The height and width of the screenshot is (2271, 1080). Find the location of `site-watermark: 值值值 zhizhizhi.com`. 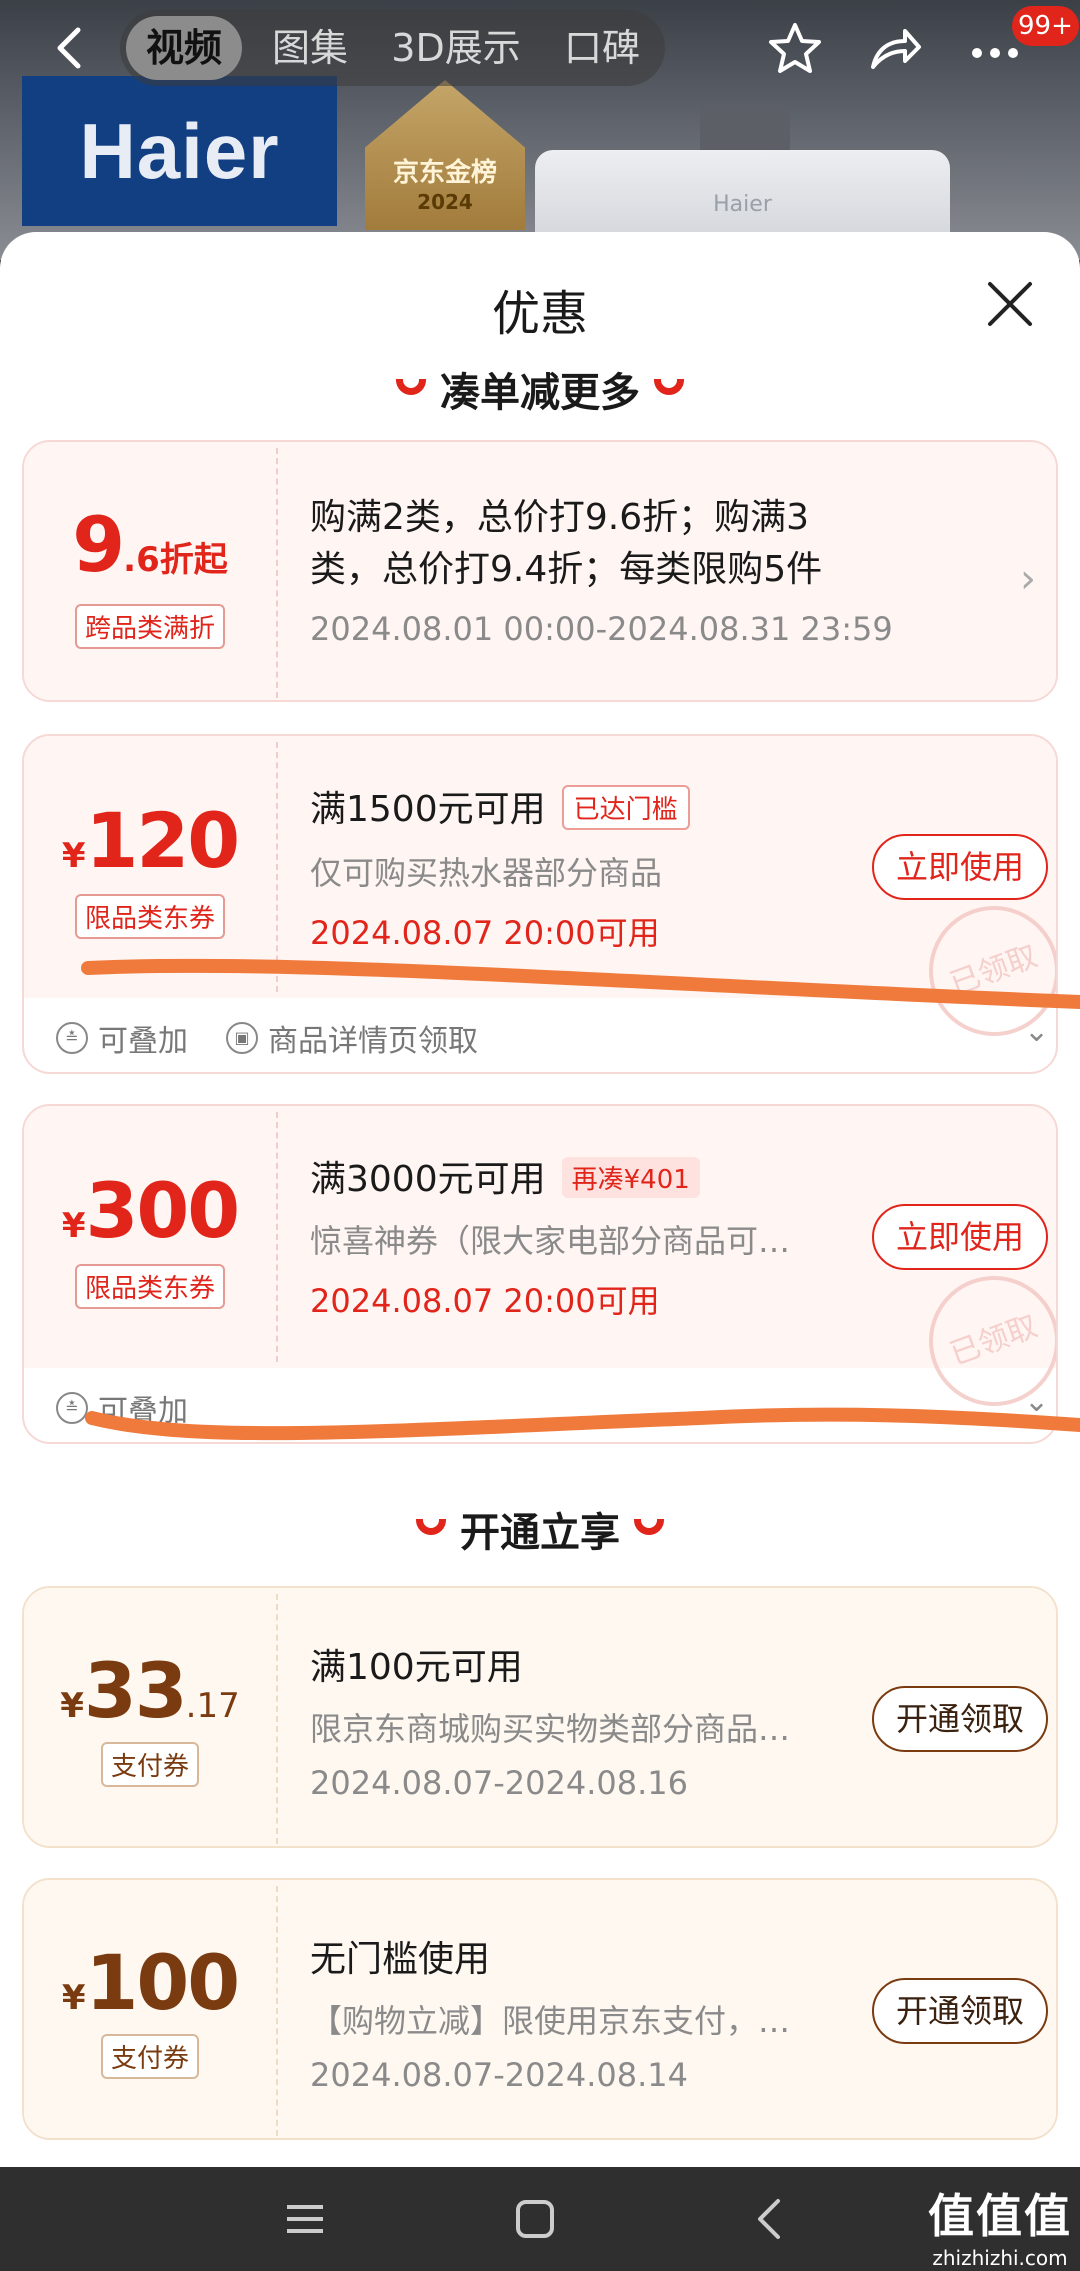

site-watermark: 值值值 zhizhizhi.com is located at coordinates (1000, 2225).